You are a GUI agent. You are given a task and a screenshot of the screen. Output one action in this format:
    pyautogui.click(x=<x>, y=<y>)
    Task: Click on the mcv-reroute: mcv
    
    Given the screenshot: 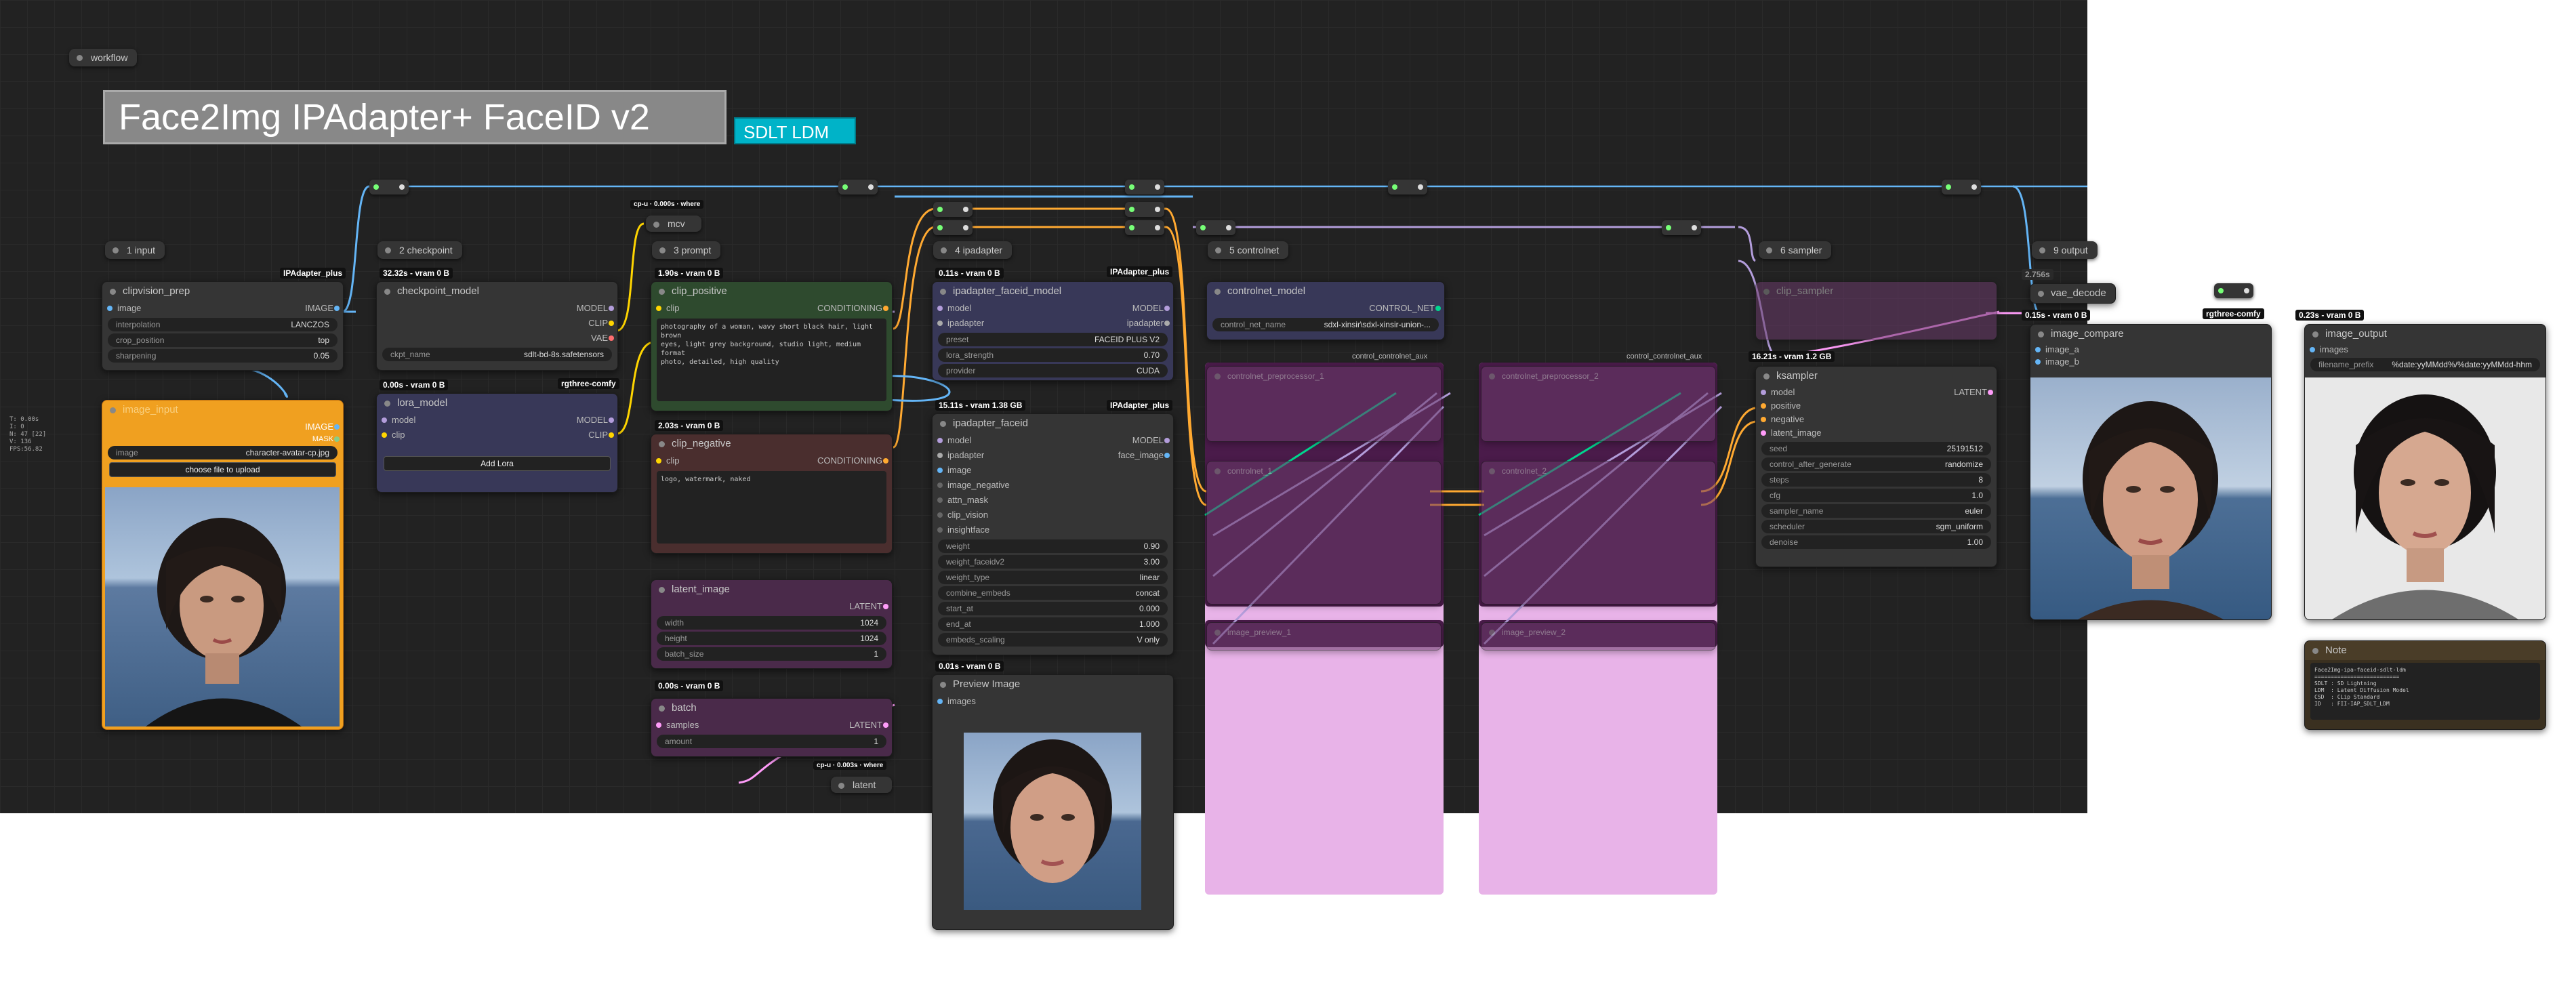 What is the action you would take?
    pyautogui.click(x=674, y=224)
    